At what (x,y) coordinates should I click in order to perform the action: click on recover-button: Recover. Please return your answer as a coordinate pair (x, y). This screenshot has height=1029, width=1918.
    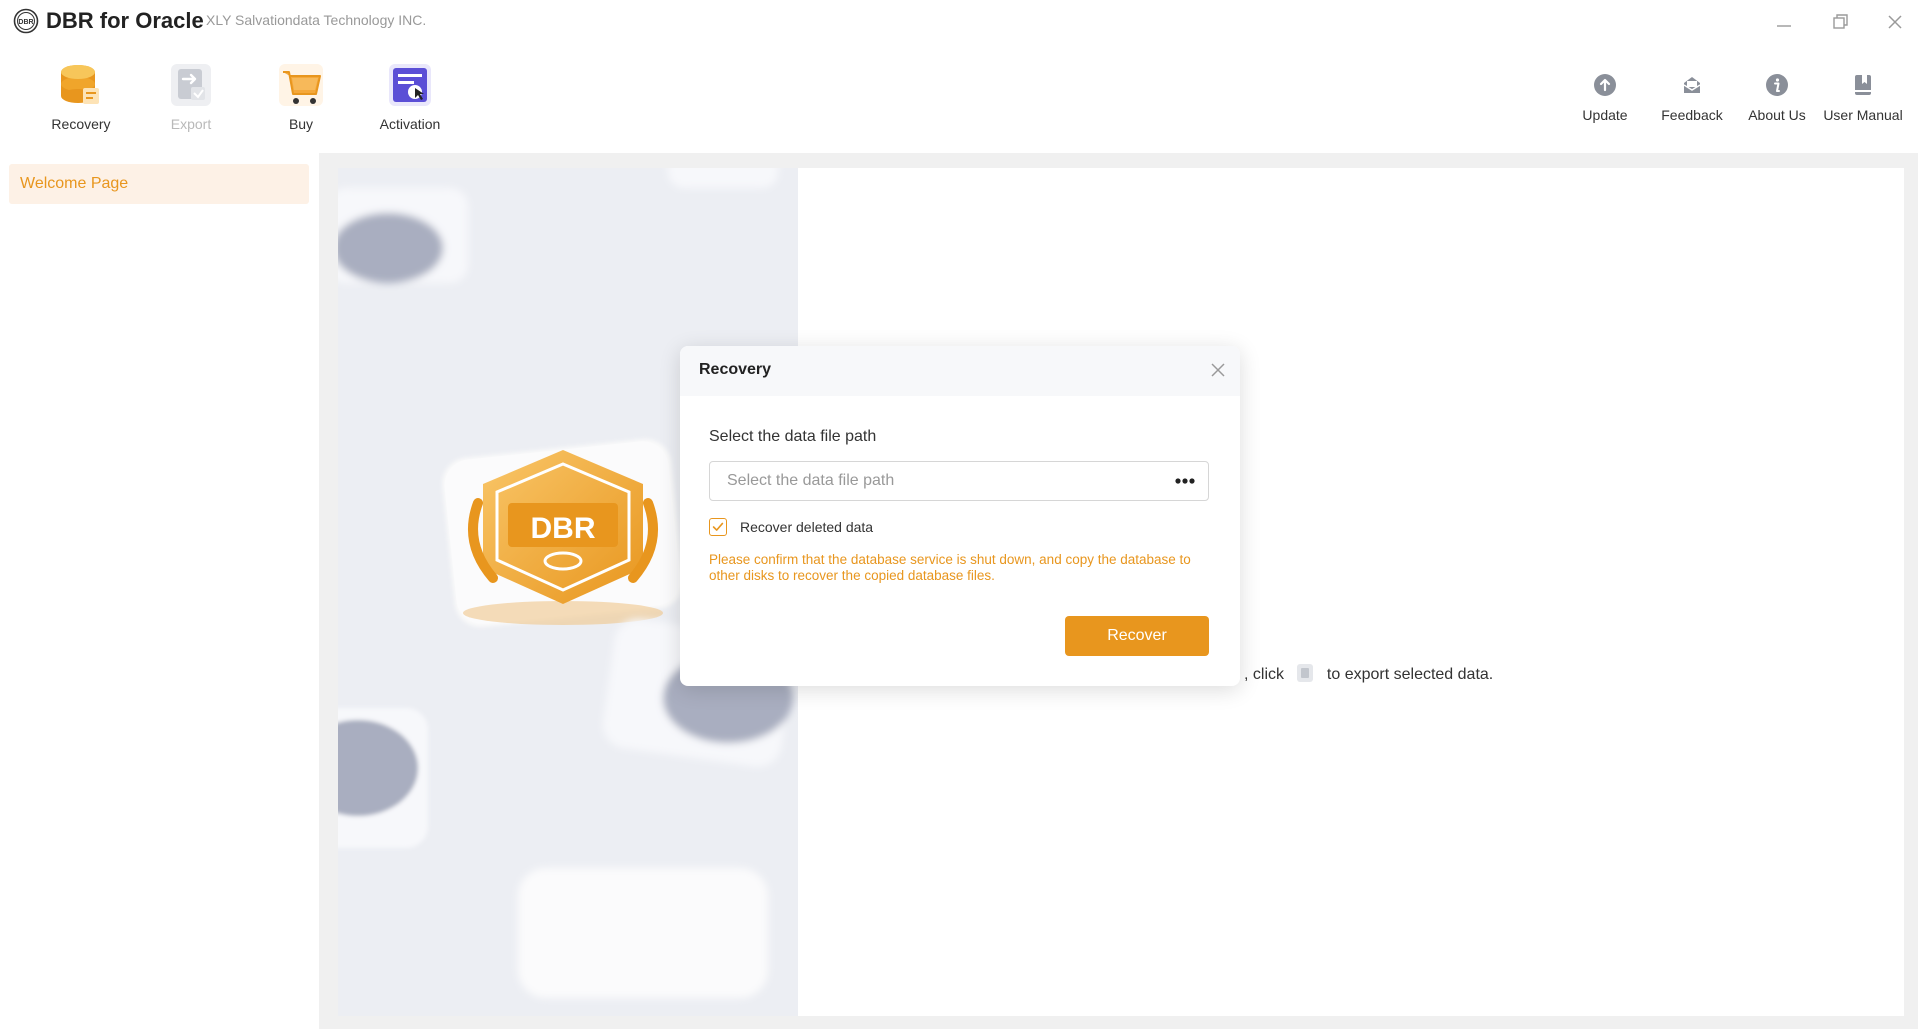
    Looking at the image, I should click on (1137, 636).